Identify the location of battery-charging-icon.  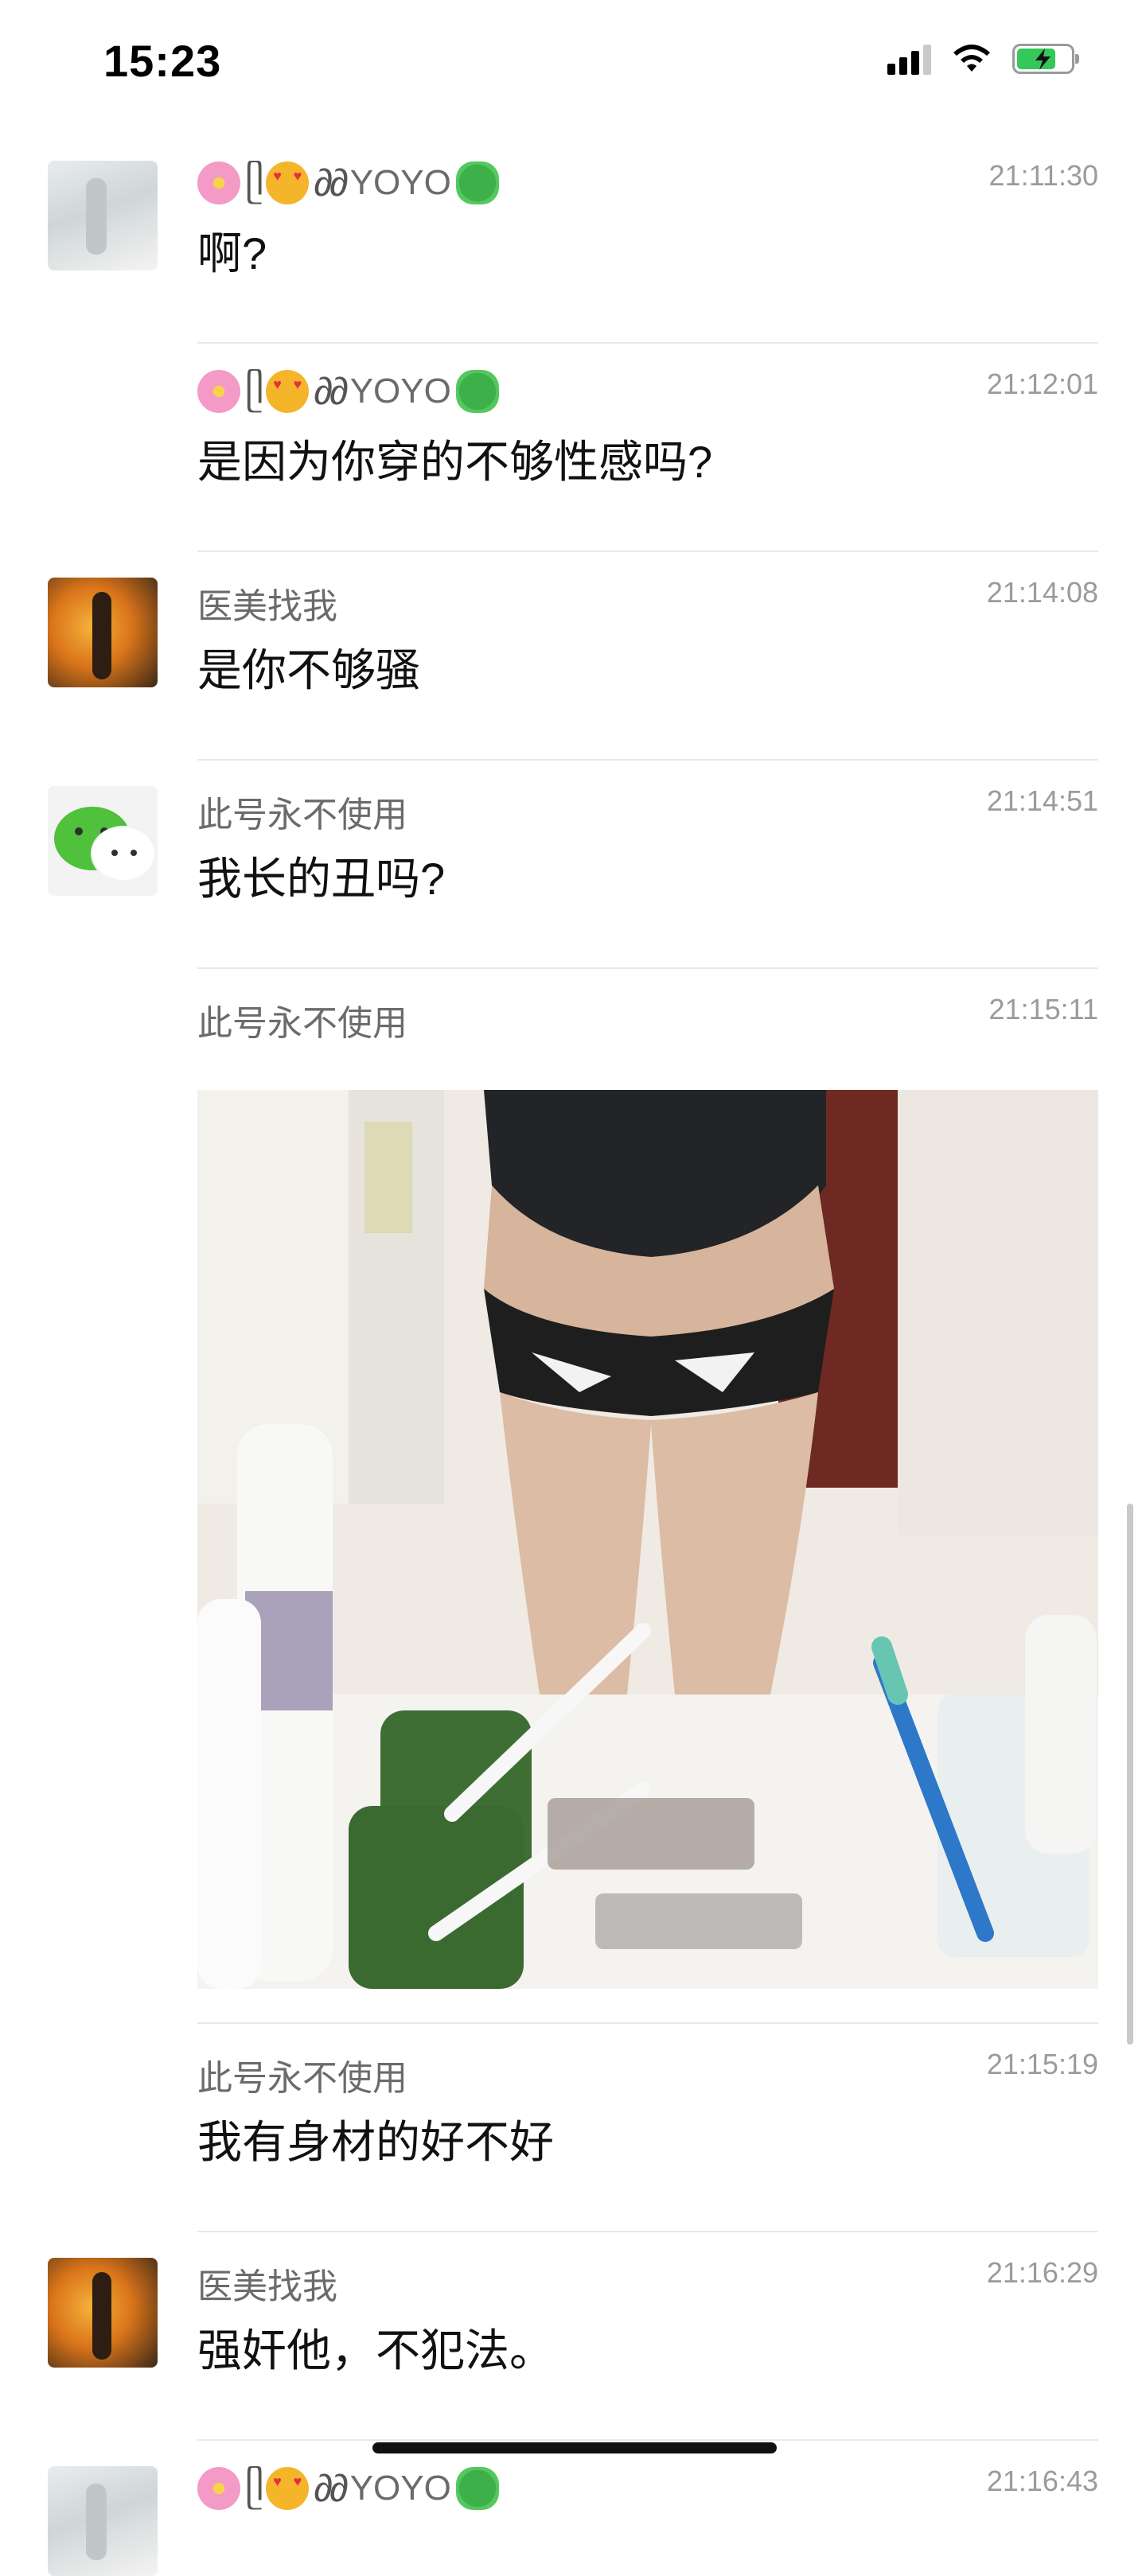
(1045, 59).